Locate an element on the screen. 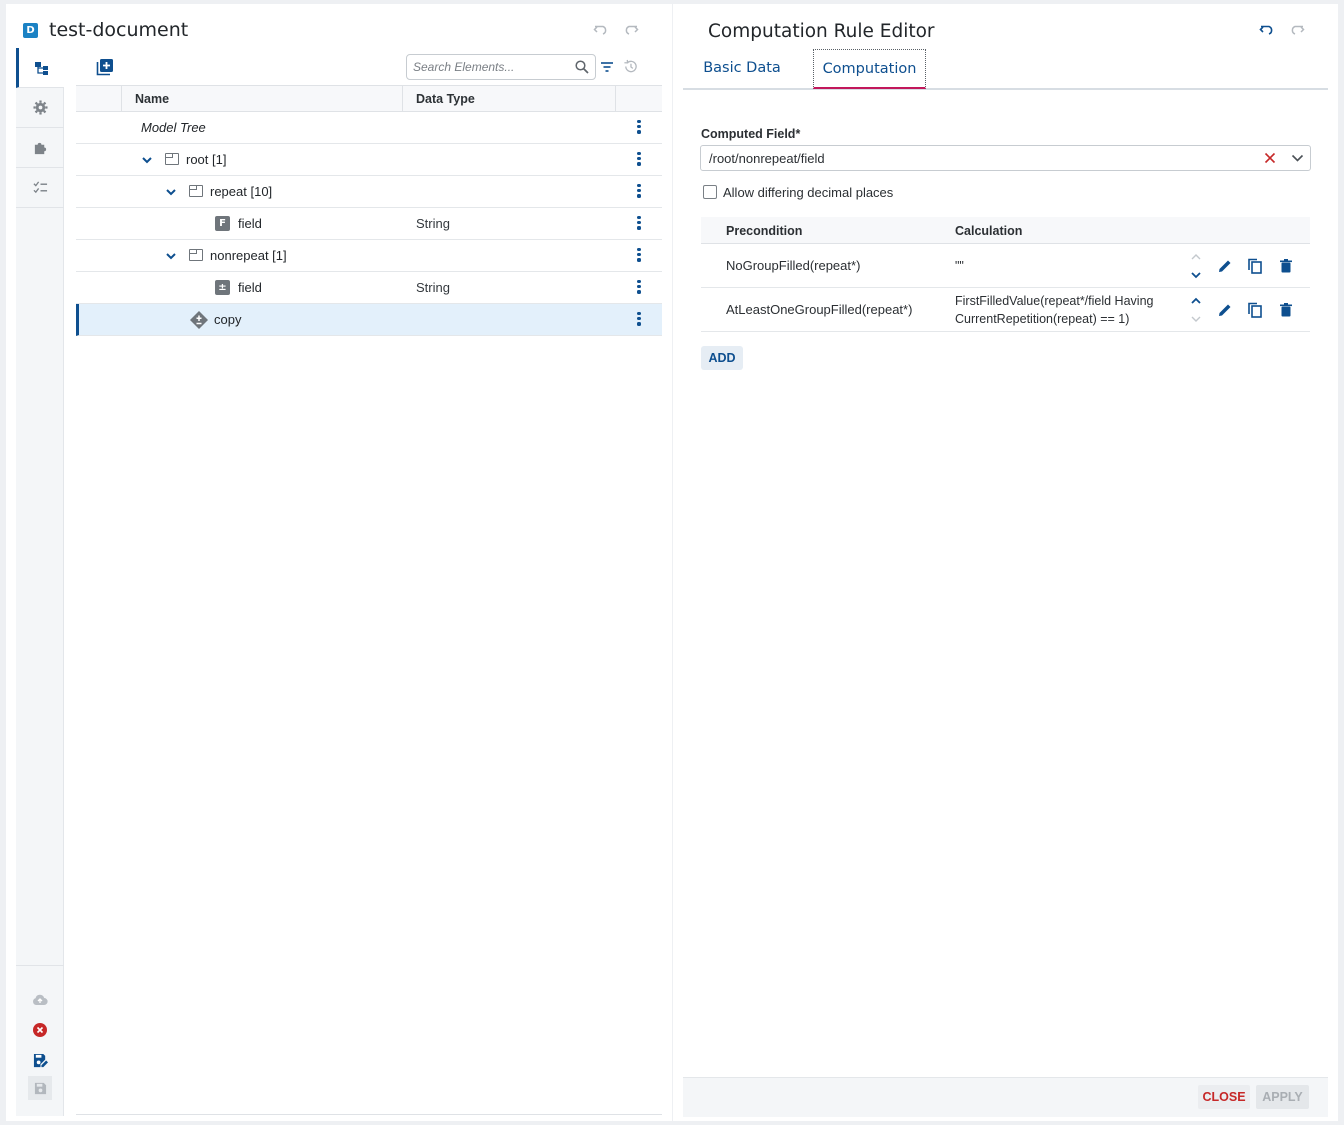 The width and height of the screenshot is (1344, 1125). tree-icon is located at coordinates (41, 68).